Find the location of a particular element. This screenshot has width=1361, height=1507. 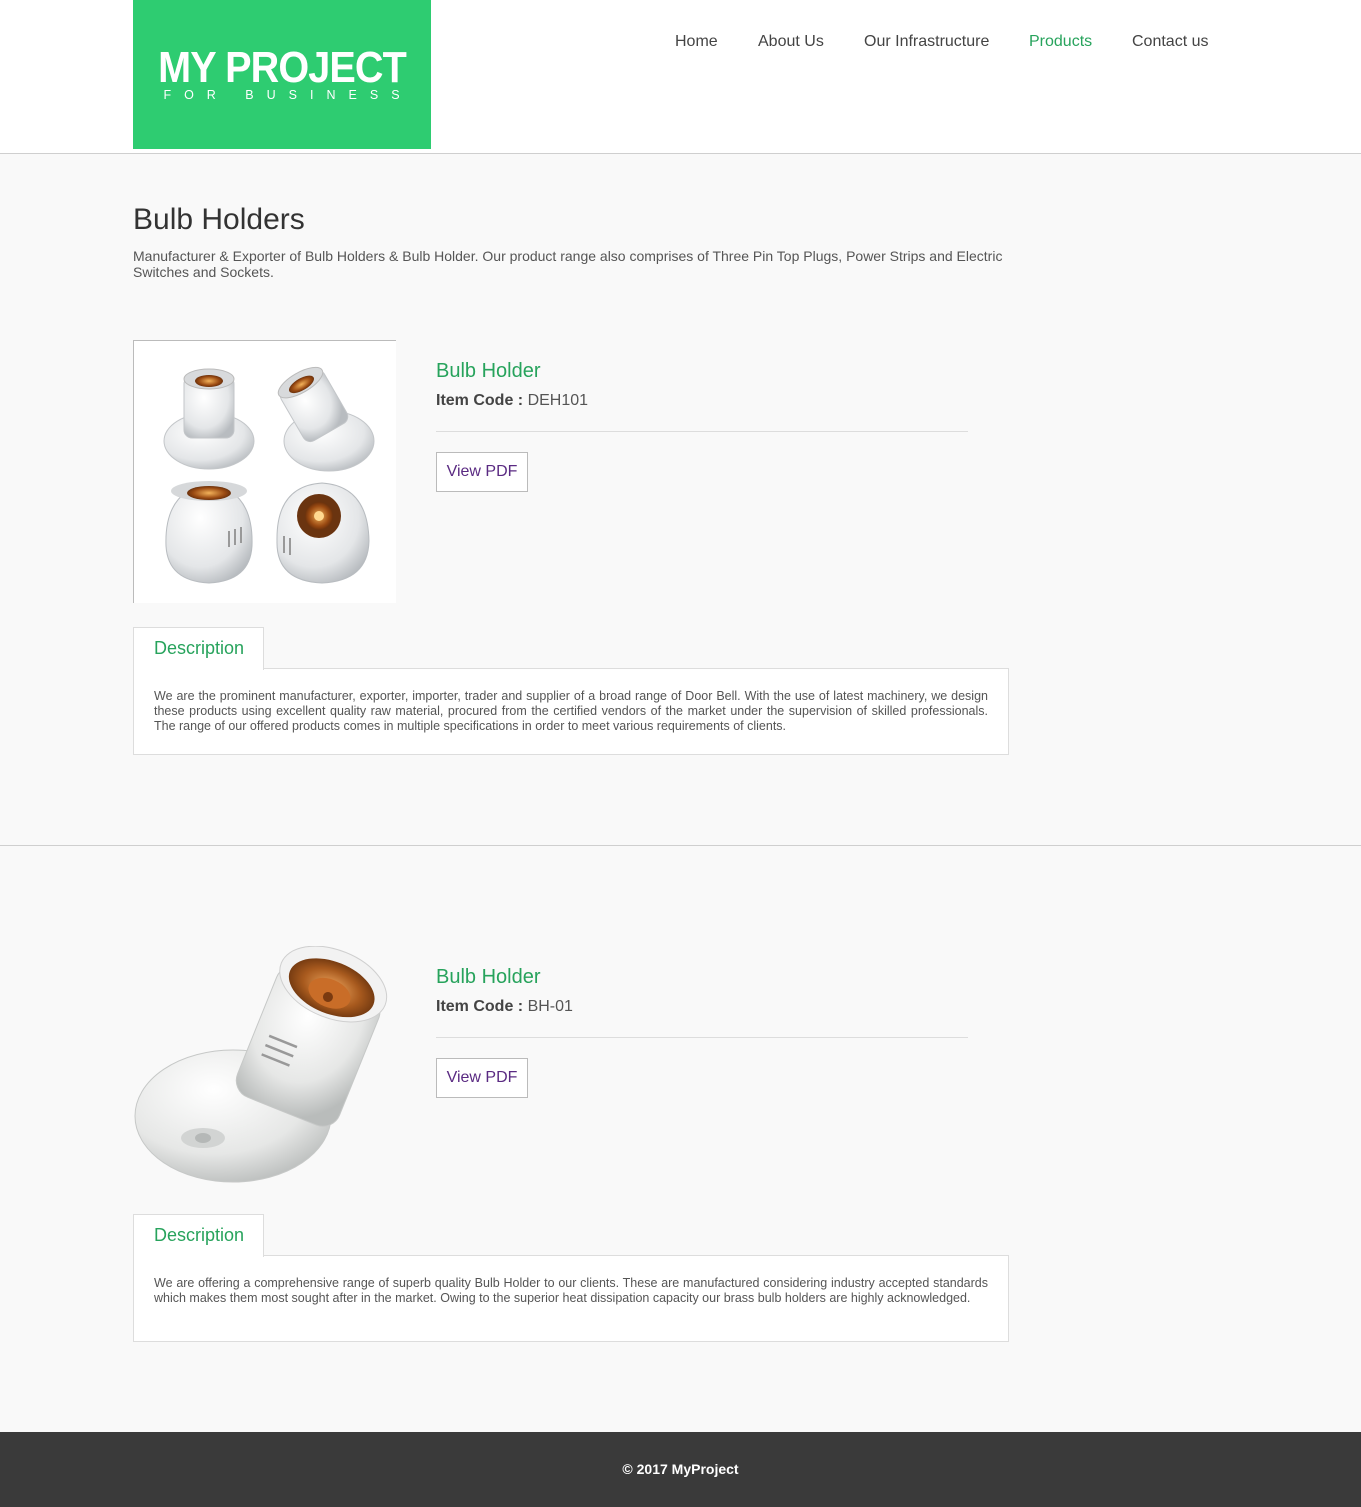

product-item-code: Item Code : DEH101 is located at coordinates (512, 401).